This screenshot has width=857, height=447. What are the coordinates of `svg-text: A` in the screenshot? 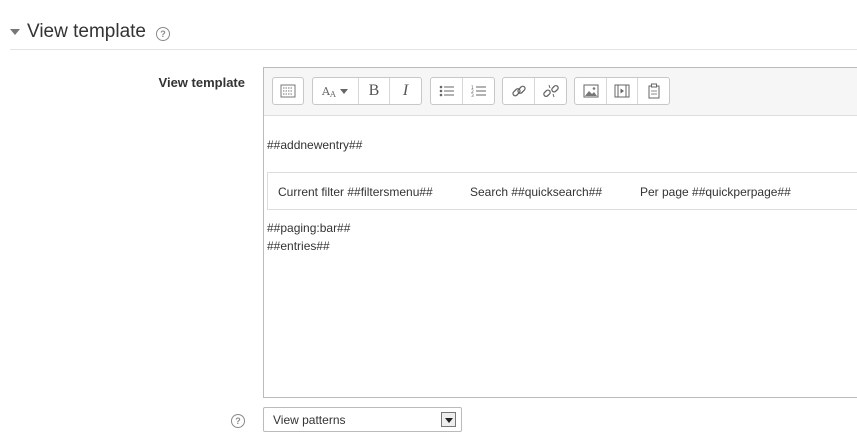 It's located at (332, 94).